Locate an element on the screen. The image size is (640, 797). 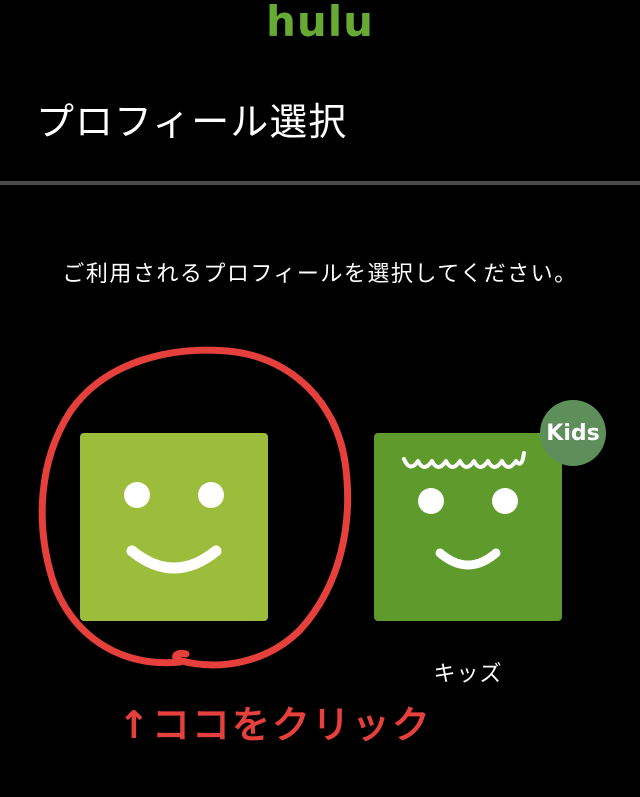
profile-kids is located at coordinates (468, 527).